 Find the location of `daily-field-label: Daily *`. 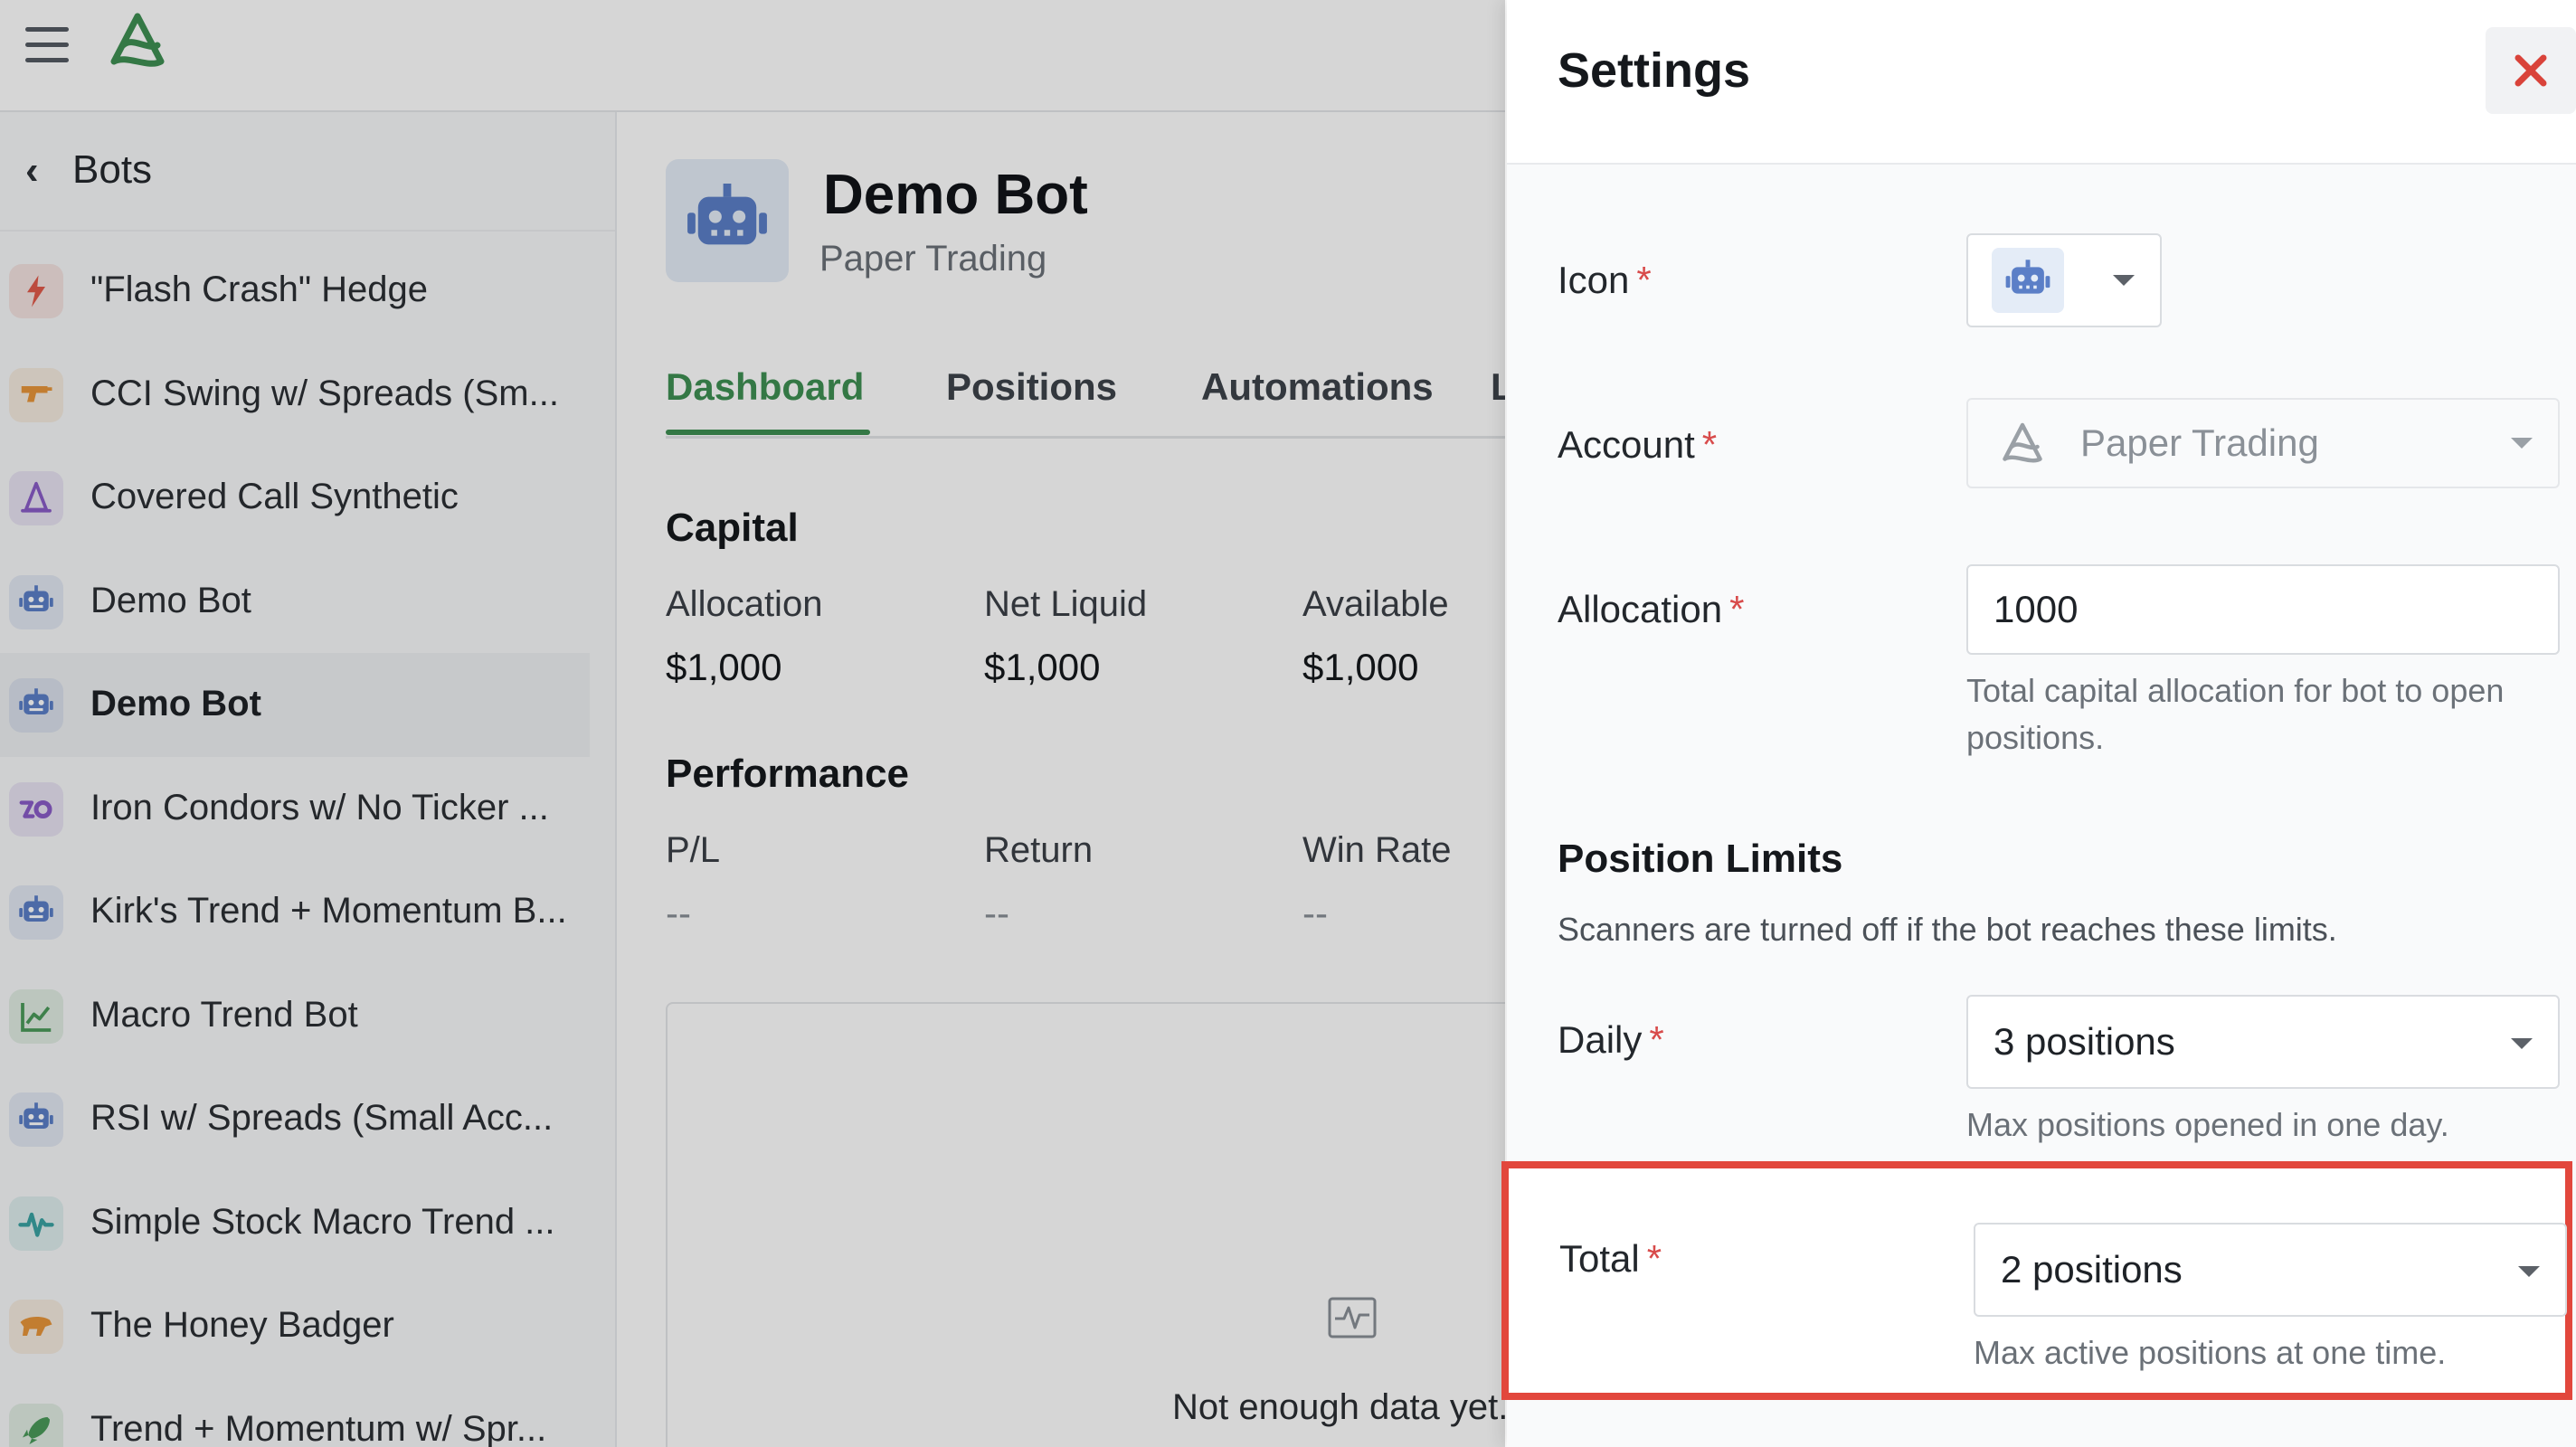

daily-field-label: Daily * is located at coordinates (1611, 1040).